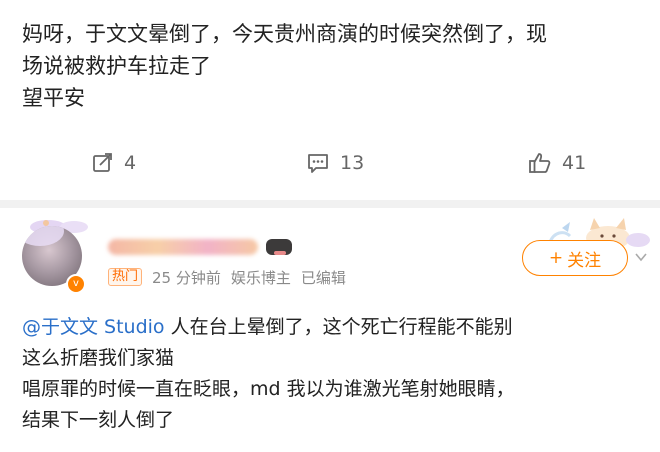 The height and width of the screenshot is (452, 660). I want to click on comment-line: @于文文 Studio 人在台上晕倒了，这个死亡行程能不能别, so click(337, 327).